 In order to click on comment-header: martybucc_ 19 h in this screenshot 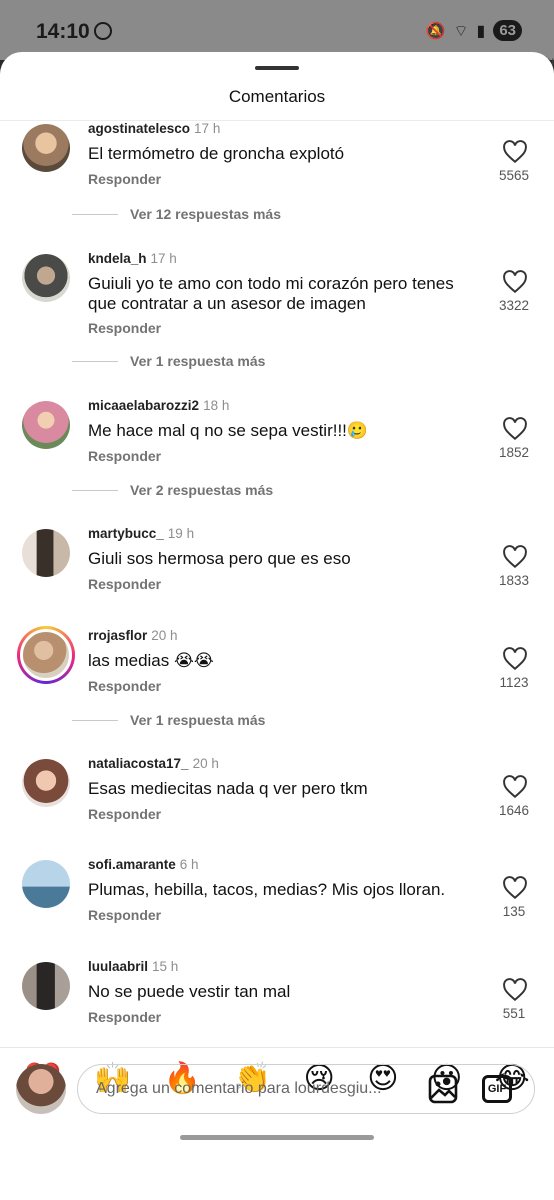, I will do `click(141, 533)`.